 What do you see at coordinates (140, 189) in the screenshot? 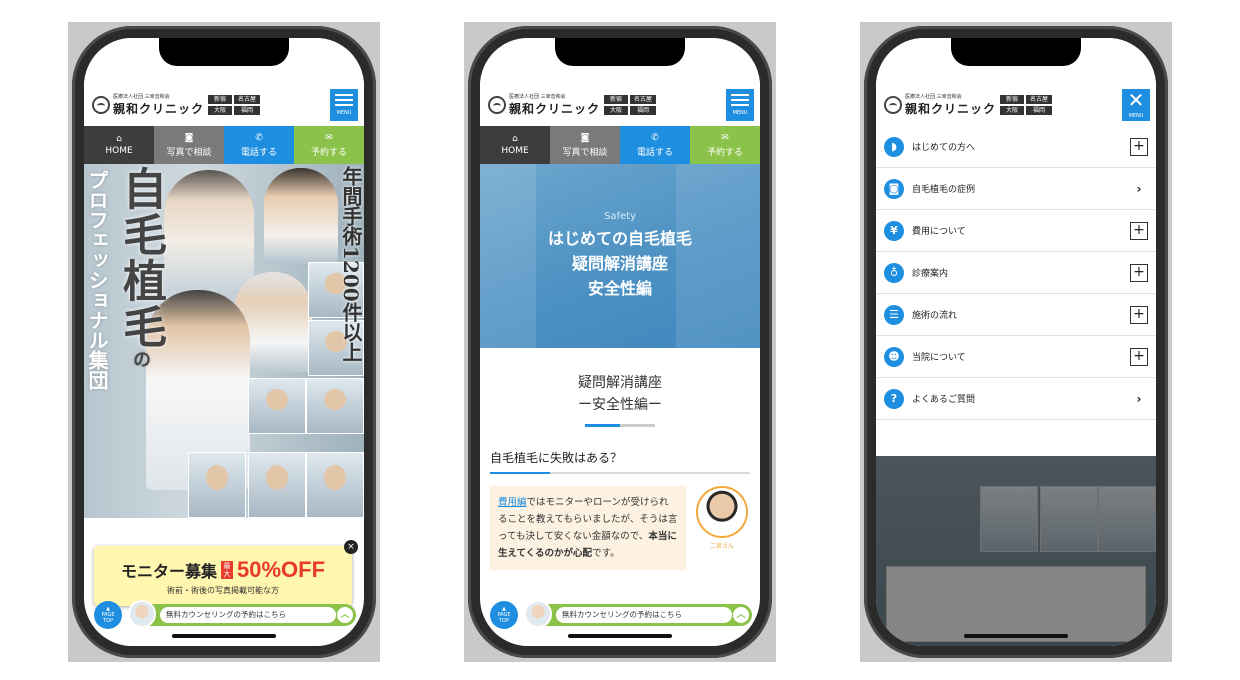
I see `hero-char: 自` at bounding box center [140, 189].